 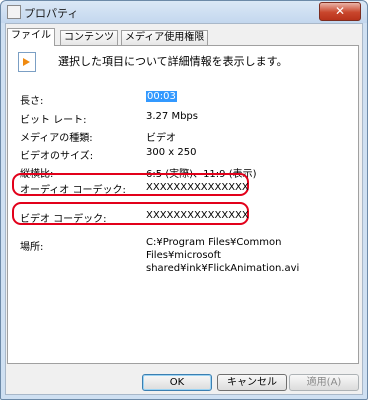 I want to click on media-type-label: メディアの種類:, so click(x=56, y=138).